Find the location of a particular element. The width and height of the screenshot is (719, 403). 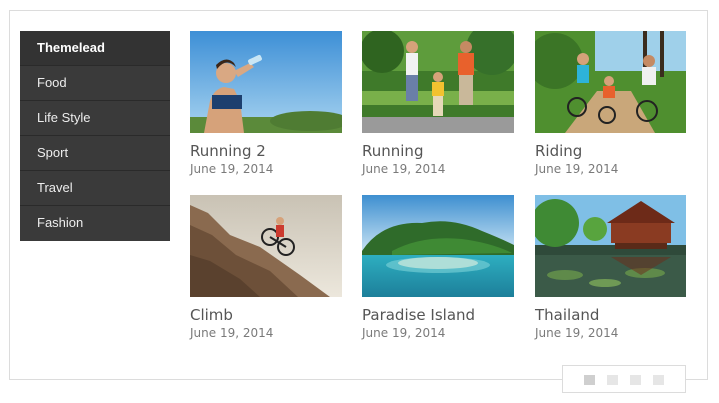

post-card: Paradise Island June 19, 2014 is located at coordinates (438, 267).